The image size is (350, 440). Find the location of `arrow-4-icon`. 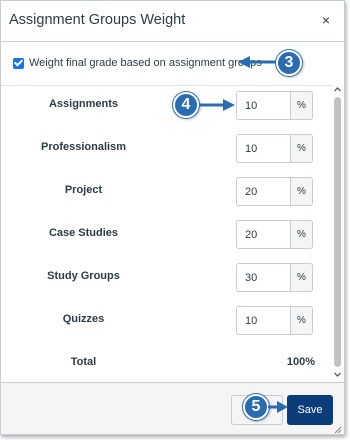

arrow-4-icon is located at coordinates (217, 105).